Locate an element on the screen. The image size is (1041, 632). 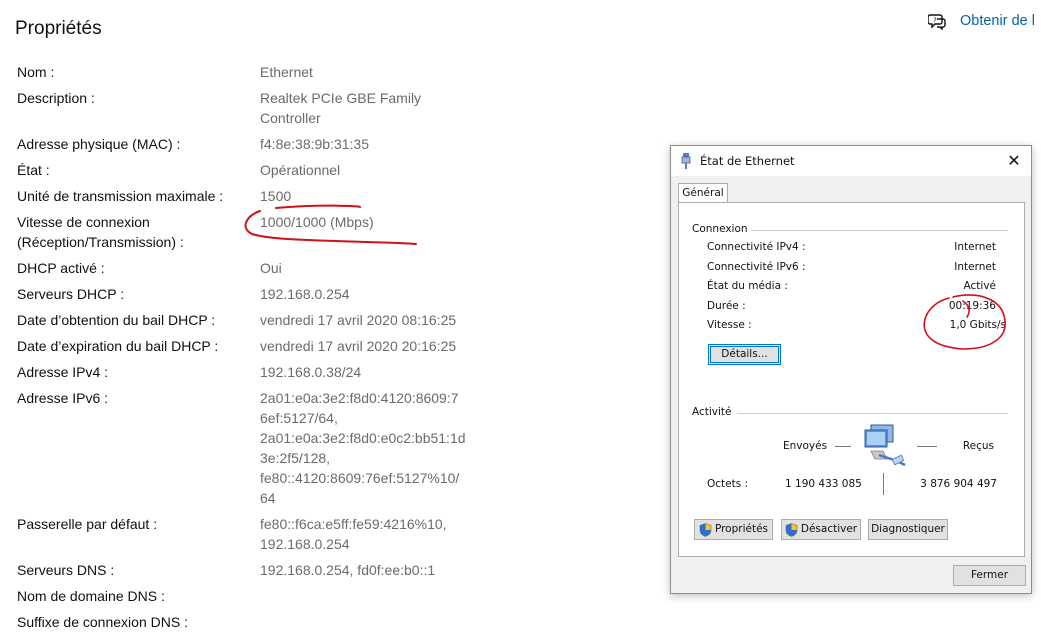
property-label: Date d’expiration du bail DHCP : is located at coordinates (117, 346).